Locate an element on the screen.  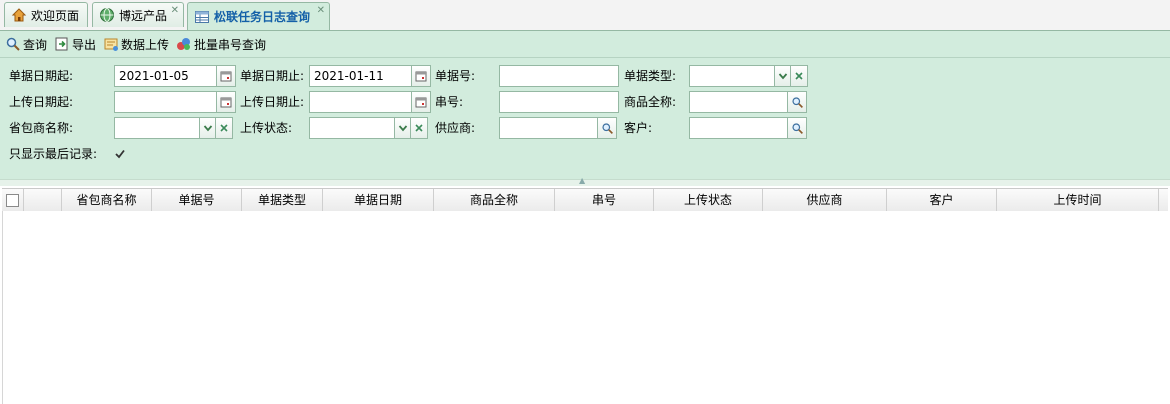
col-product-name: 商品全称 is located at coordinates (494, 200).